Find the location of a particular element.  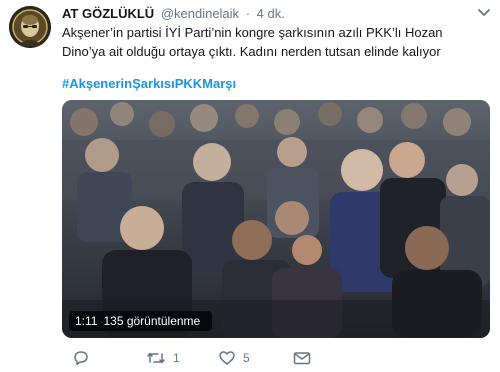

video-info-badge: 1:11 135 görüntülenme is located at coordinates (141, 321).